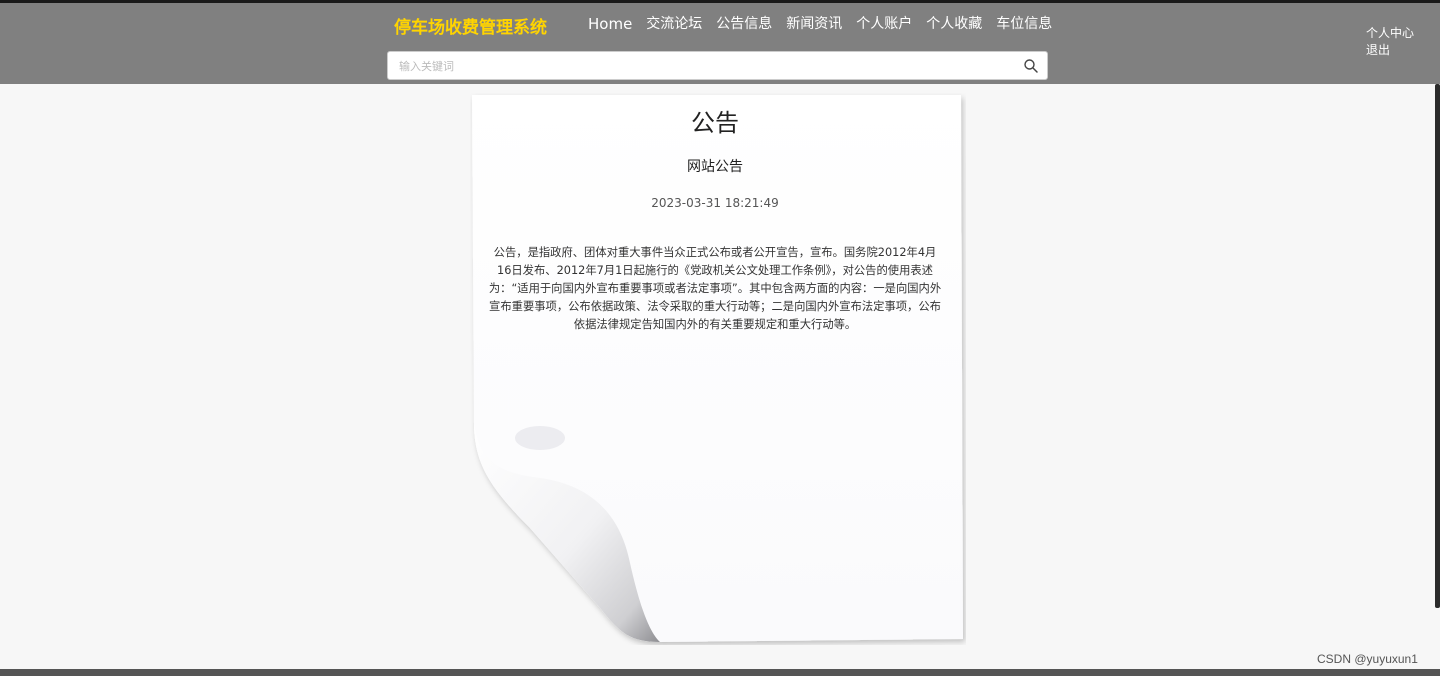 Image resolution: width=1440 pixels, height=676 pixels. I want to click on notice-heading: 公告, so click(715, 123).